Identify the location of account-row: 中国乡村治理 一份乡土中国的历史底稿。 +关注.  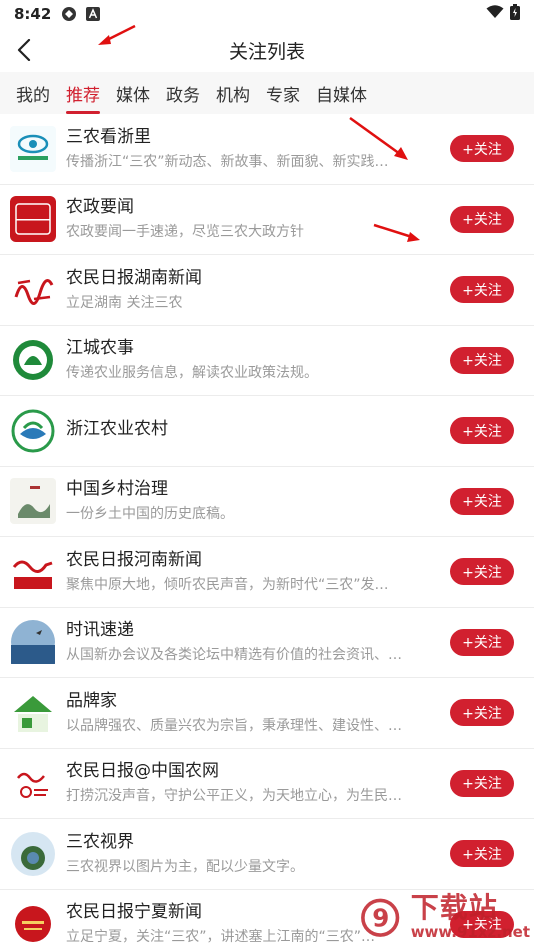
(267, 502).